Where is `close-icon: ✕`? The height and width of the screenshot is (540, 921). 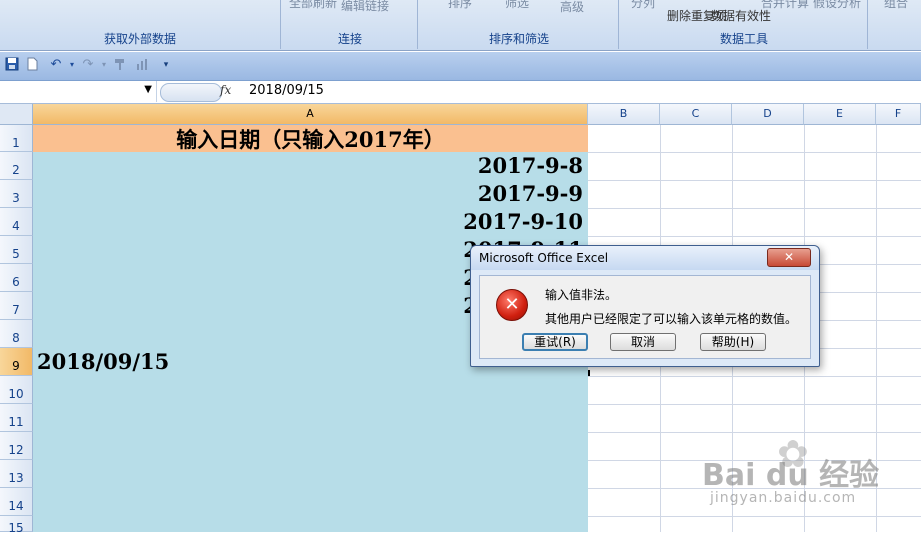
close-icon: ✕ is located at coordinates (789, 257).